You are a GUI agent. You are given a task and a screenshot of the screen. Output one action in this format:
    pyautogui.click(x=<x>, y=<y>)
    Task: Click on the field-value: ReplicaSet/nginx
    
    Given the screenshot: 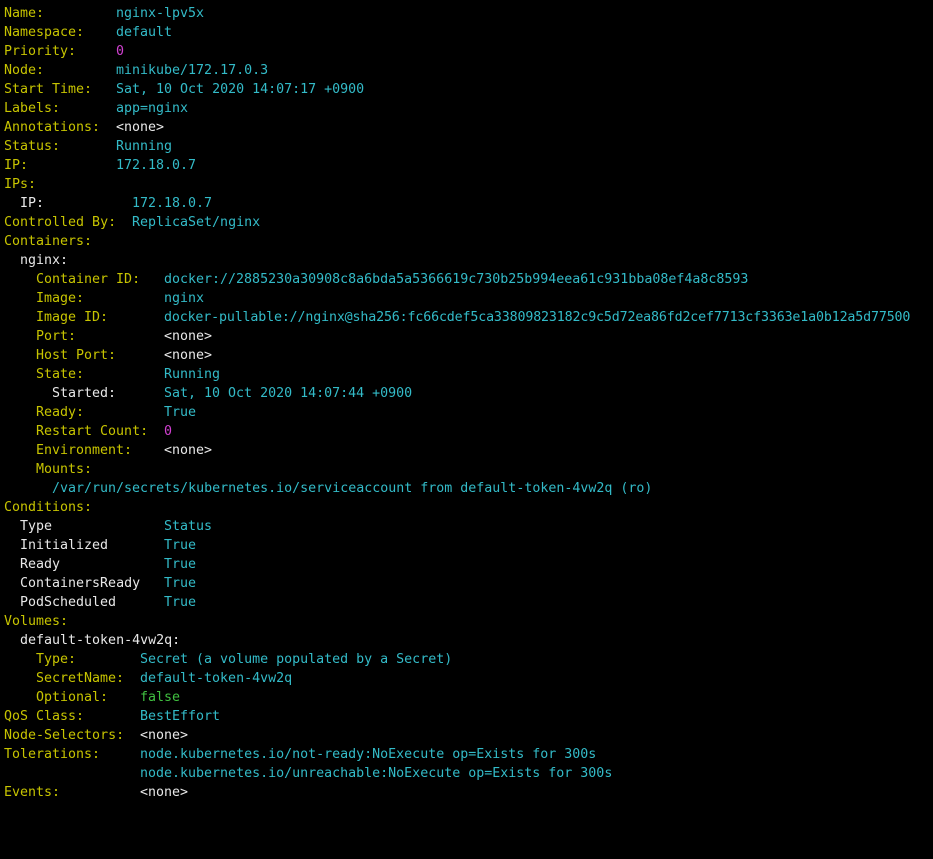 What is the action you would take?
    pyautogui.click(x=196, y=222)
    